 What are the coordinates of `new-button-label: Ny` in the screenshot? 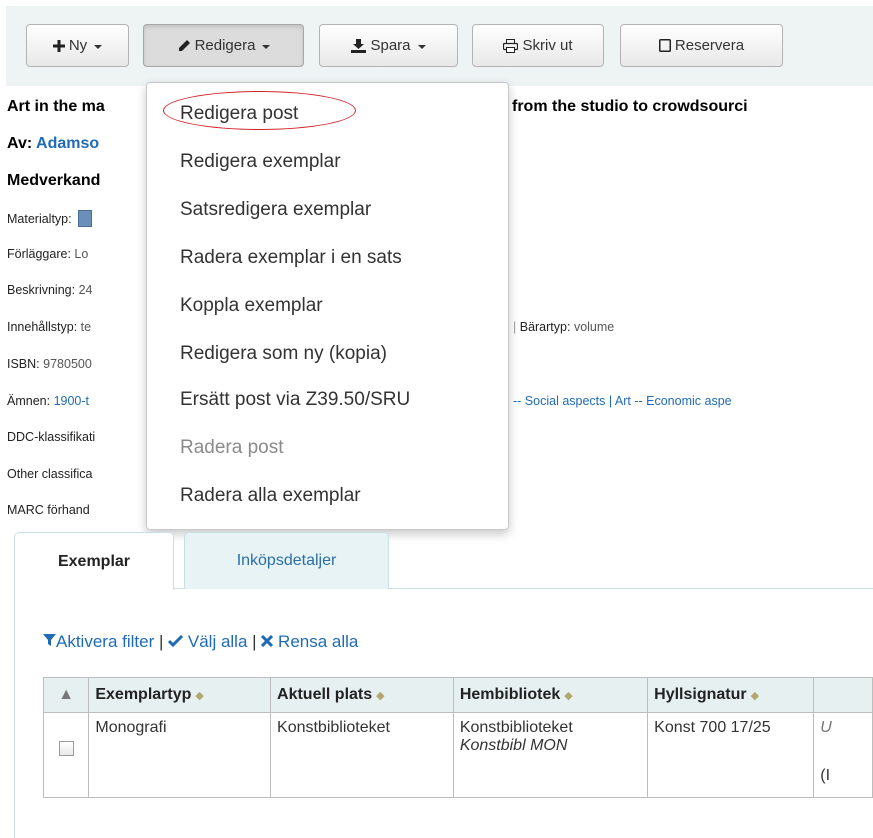 It's located at (78, 45).